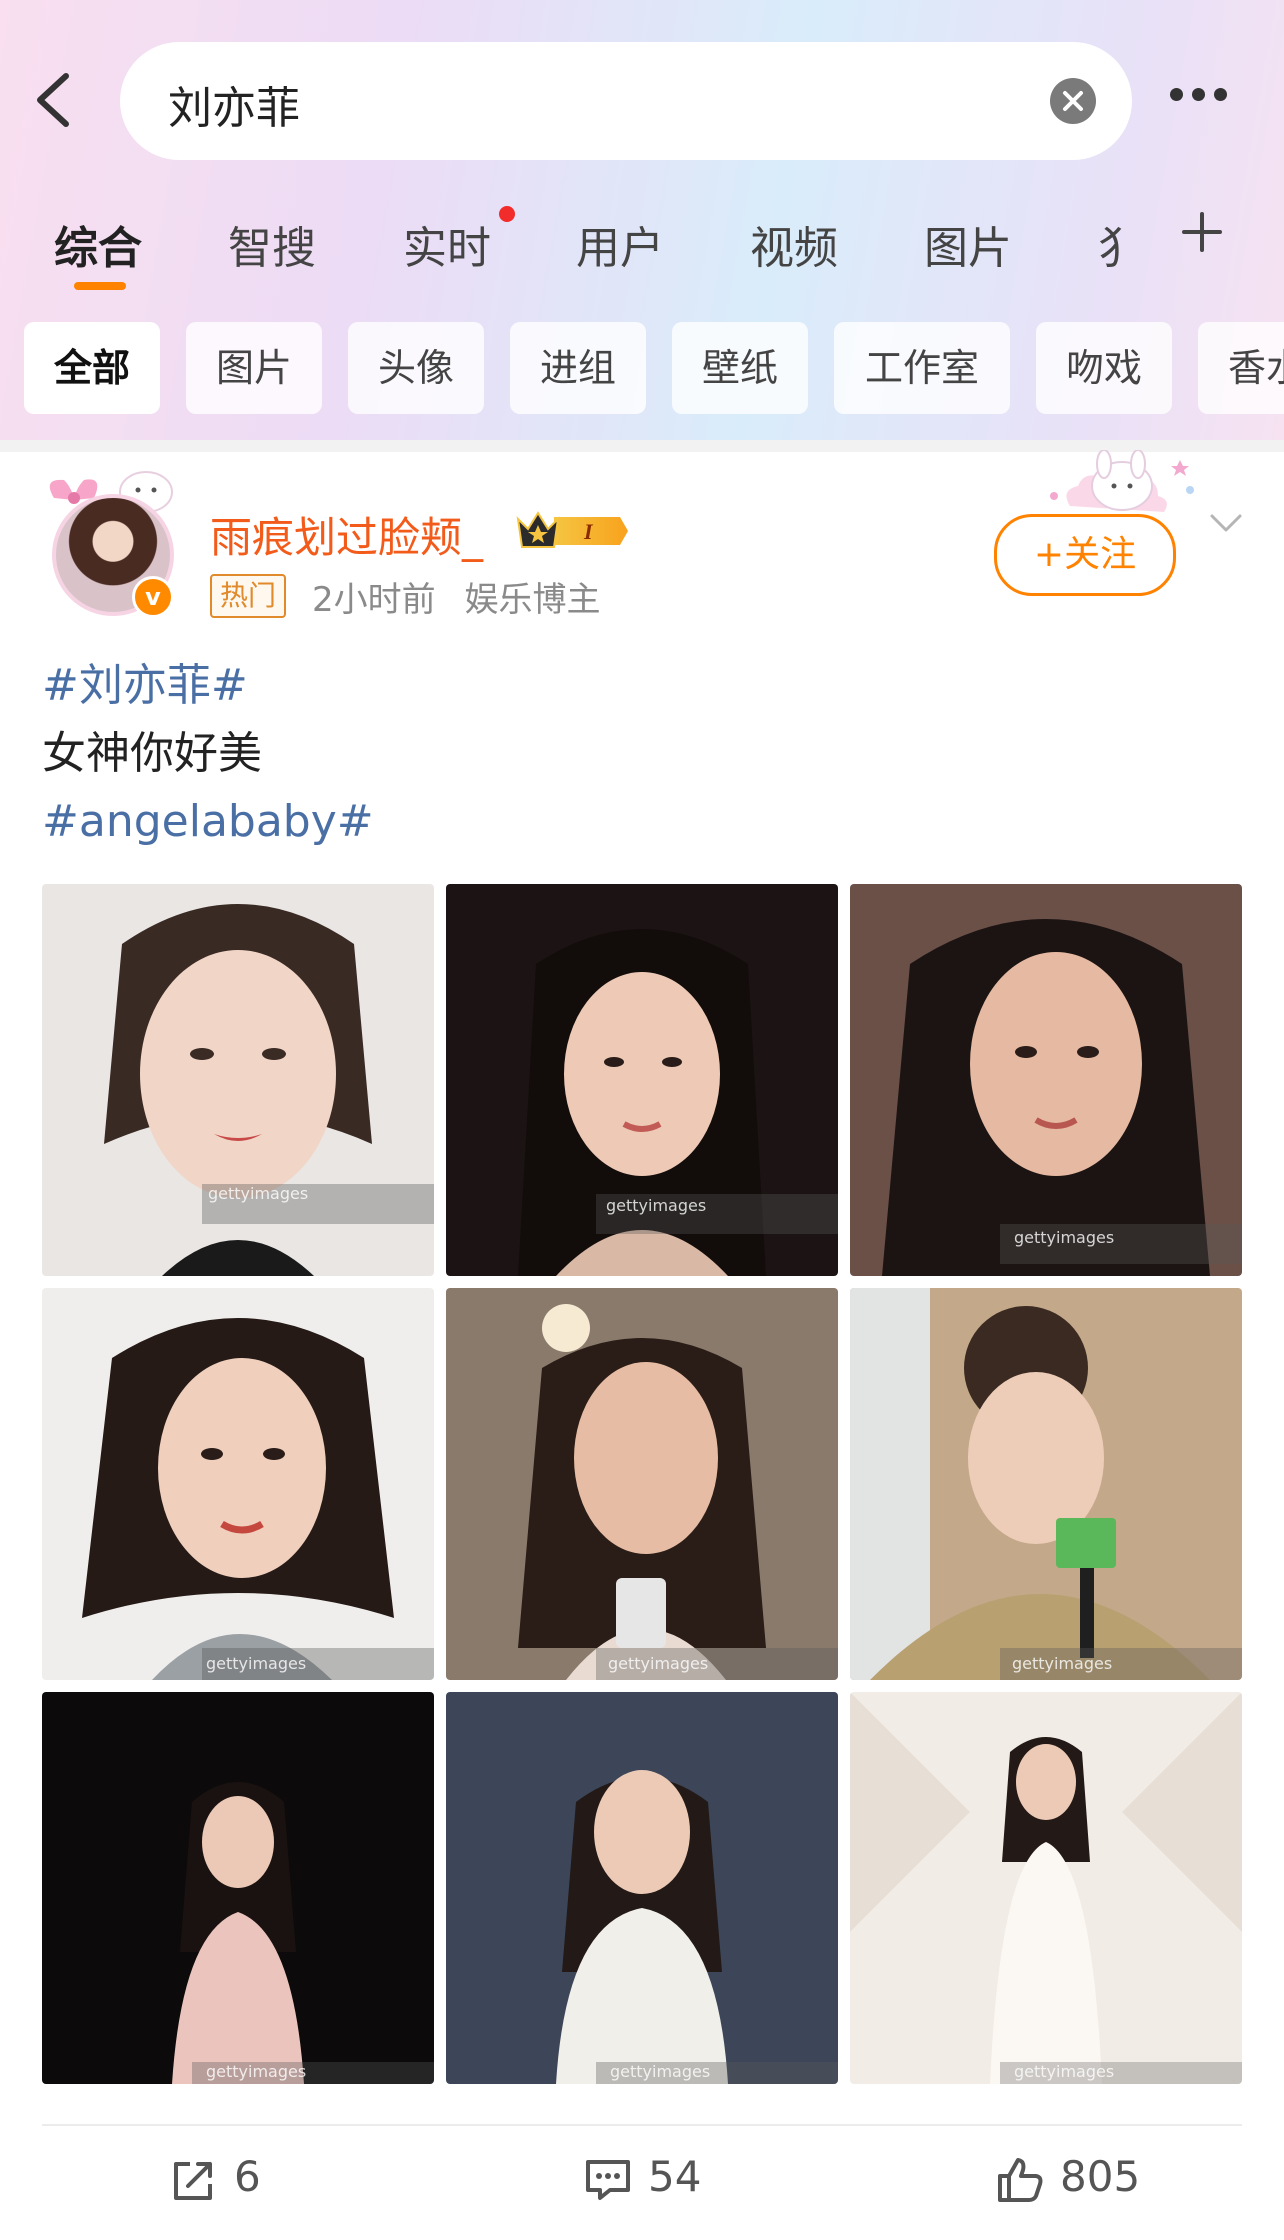 The width and height of the screenshot is (1284, 2240). I want to click on verified-badge-icon: v, so click(153, 597).